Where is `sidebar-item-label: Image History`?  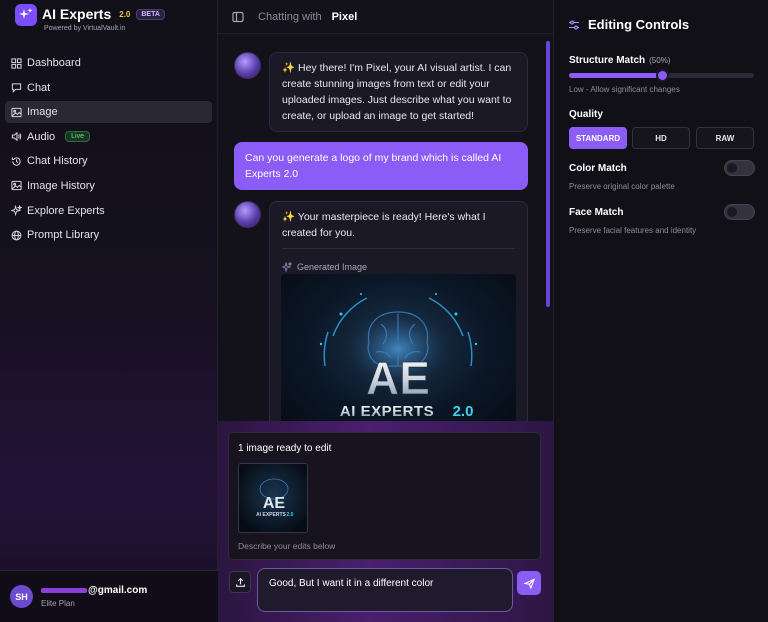 sidebar-item-label: Image History is located at coordinates (61, 185).